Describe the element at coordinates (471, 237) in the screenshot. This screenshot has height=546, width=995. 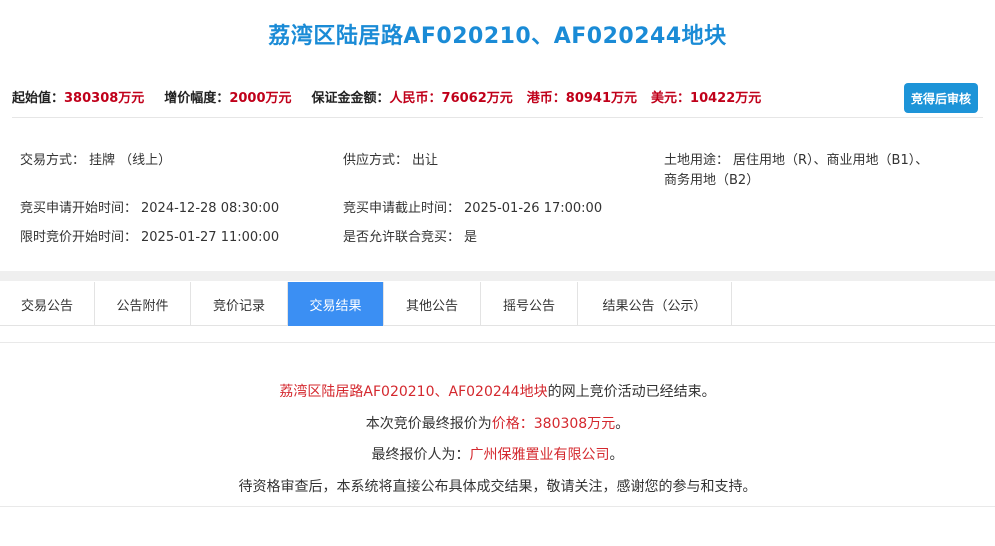
I see `joint-bid-value: 是` at that location.